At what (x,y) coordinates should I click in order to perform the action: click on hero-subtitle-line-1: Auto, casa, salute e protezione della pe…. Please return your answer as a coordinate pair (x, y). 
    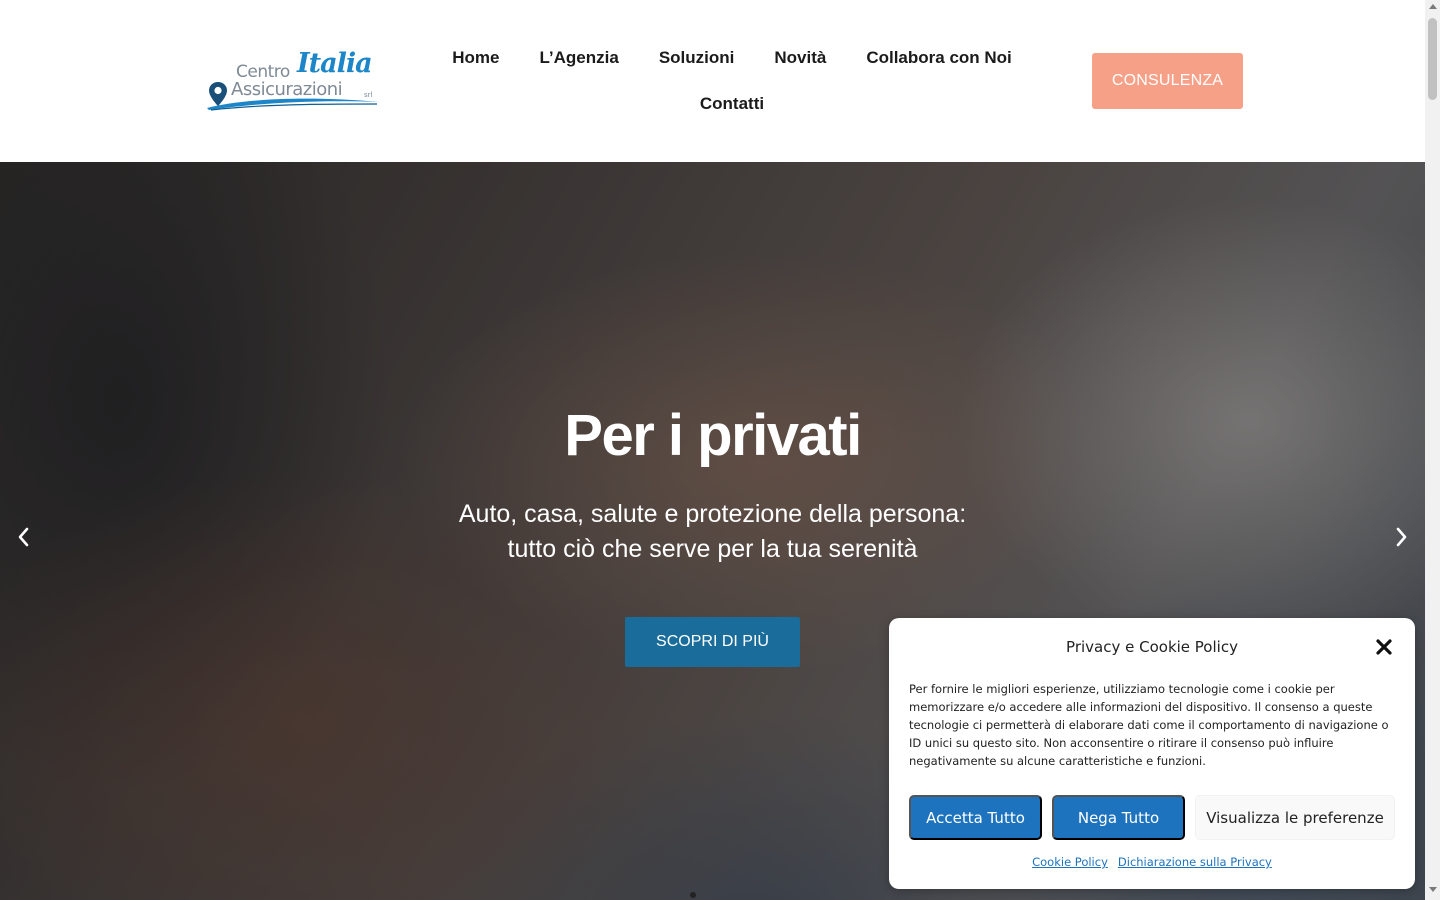
    Looking at the image, I should click on (712, 514).